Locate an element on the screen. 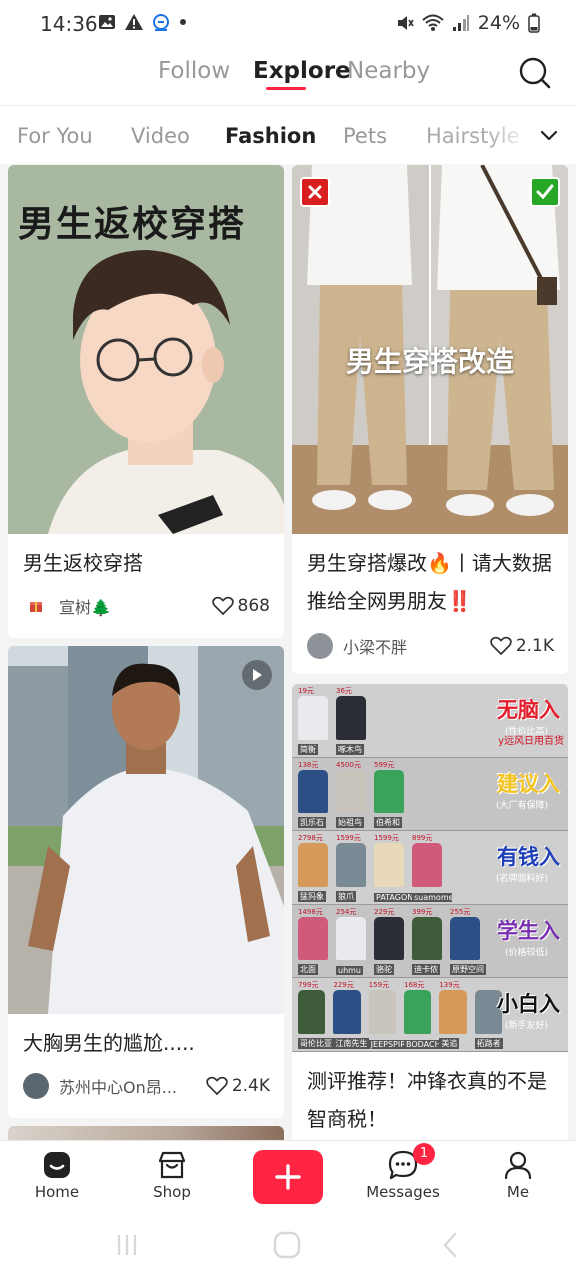 This screenshot has width=576, height=1280. jacket-brand: 骆驼 is located at coordinates (384, 970).